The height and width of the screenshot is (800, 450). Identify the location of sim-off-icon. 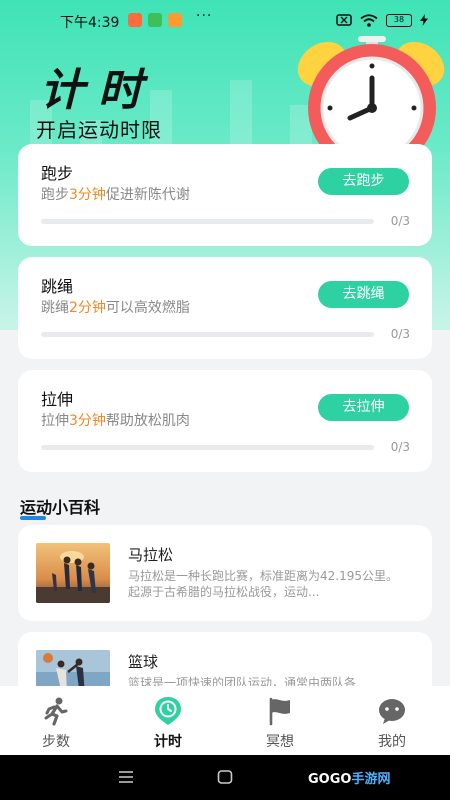
(344, 20).